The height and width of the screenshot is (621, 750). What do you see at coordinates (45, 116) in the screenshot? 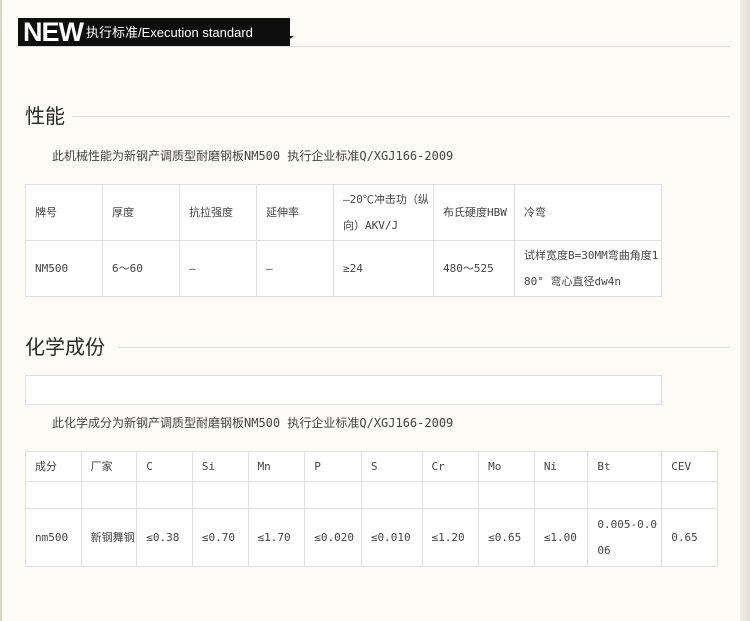
I see `performance-title: 性能` at bounding box center [45, 116].